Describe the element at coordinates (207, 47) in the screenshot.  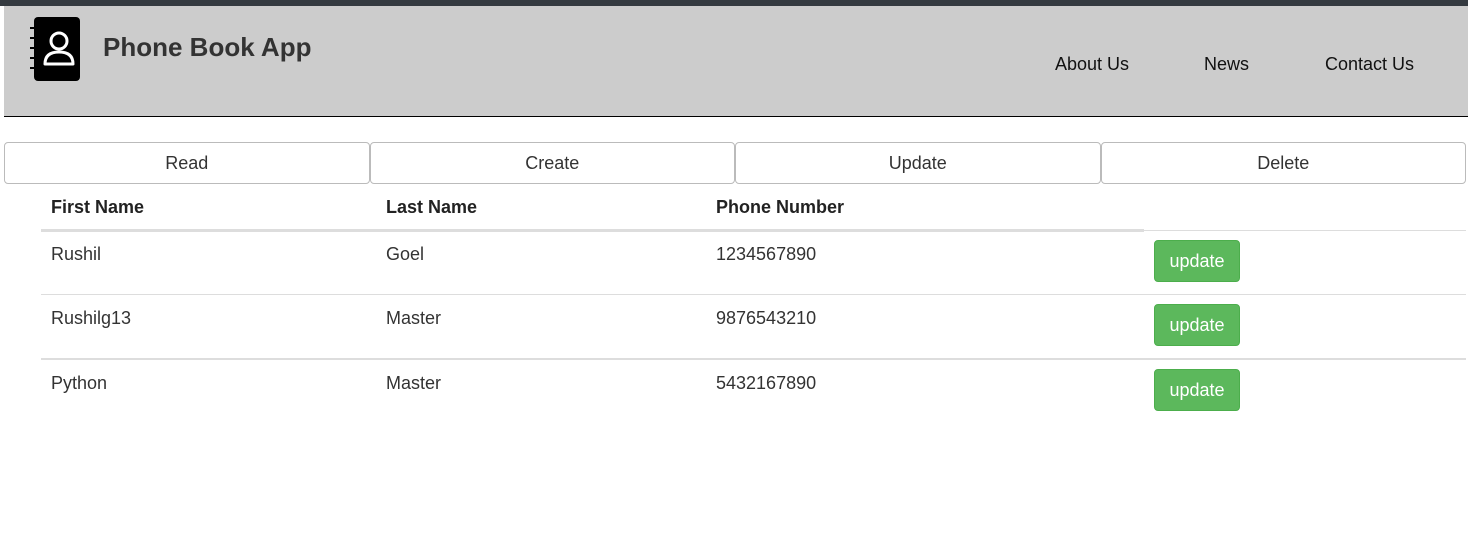
I see `app-title: Phone Book App` at that location.